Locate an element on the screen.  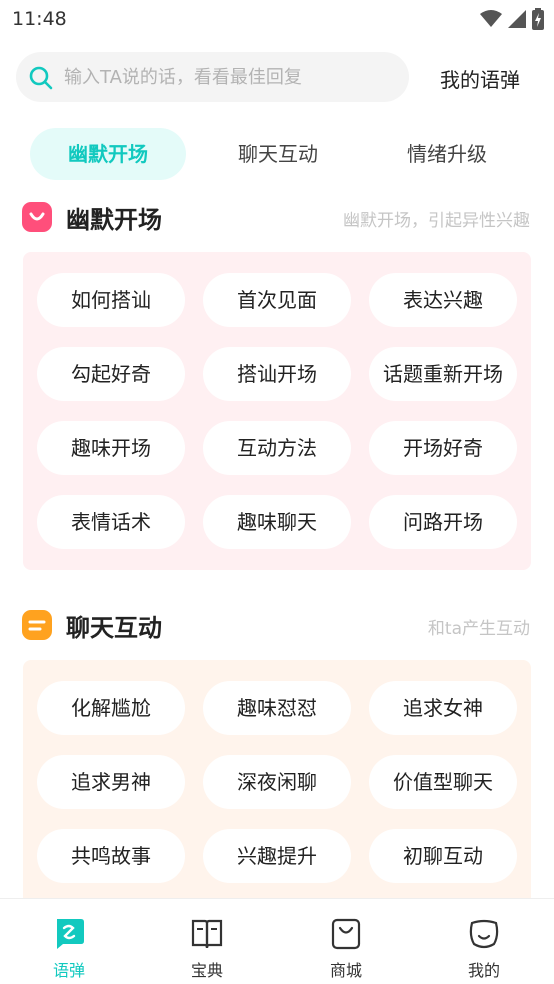
chip: 话题重新开场 is located at coordinates (443, 374).